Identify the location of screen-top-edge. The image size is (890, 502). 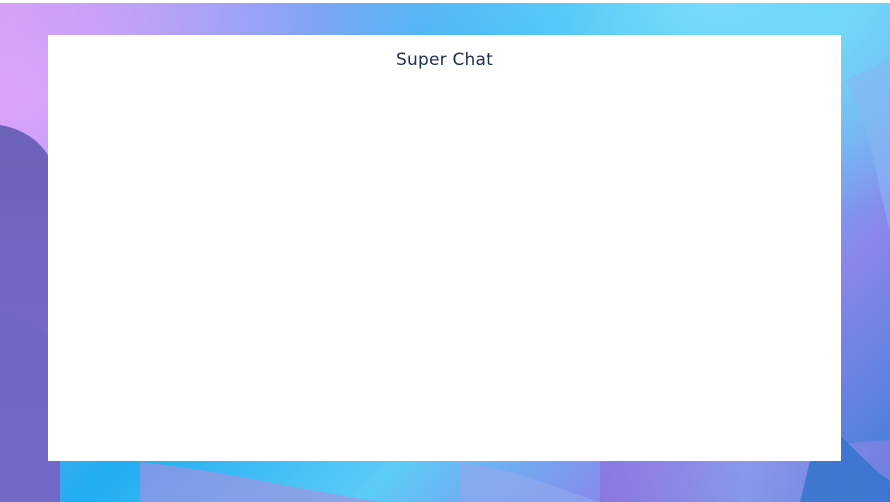
(445, 1).